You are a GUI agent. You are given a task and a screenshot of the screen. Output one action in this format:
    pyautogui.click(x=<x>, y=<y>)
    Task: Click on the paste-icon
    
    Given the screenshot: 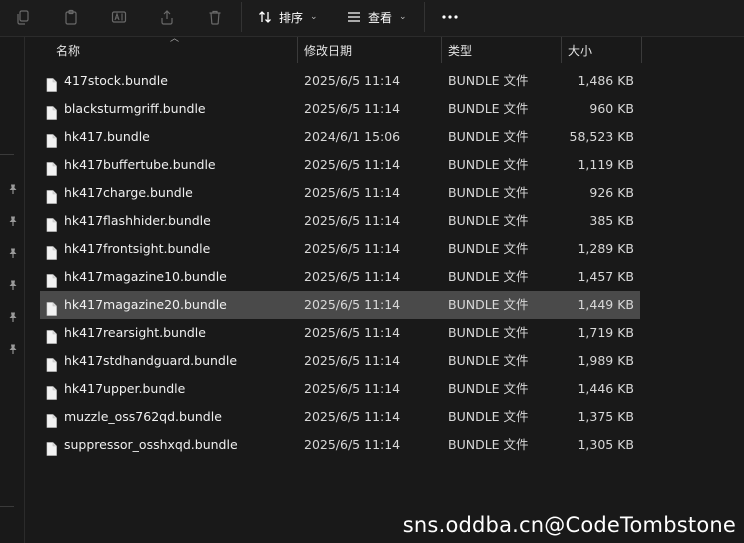 What is the action you would take?
    pyautogui.click(x=71, y=17)
    